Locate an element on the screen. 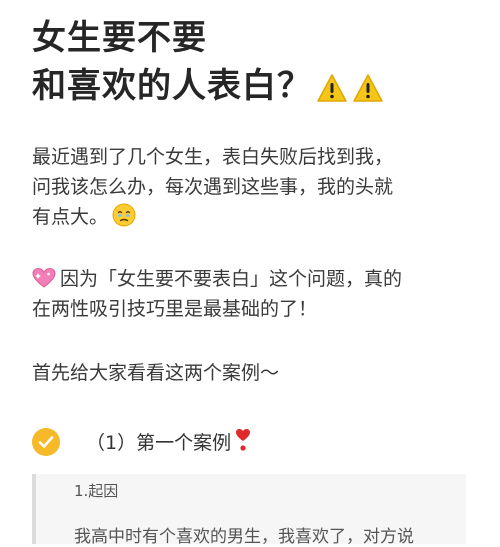 The image size is (500, 547). quote-partial-text: 我高中时有个喜欢的男生，我喜欢了，对方说 is located at coordinates (244, 537).